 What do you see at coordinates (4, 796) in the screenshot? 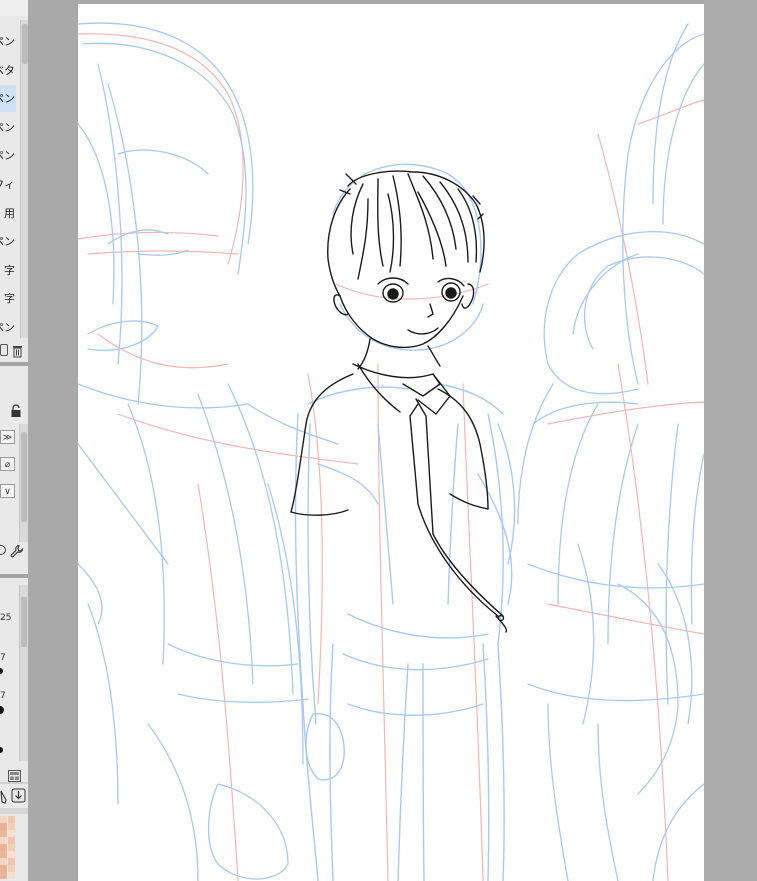
I see `pen-tool-icon` at bounding box center [4, 796].